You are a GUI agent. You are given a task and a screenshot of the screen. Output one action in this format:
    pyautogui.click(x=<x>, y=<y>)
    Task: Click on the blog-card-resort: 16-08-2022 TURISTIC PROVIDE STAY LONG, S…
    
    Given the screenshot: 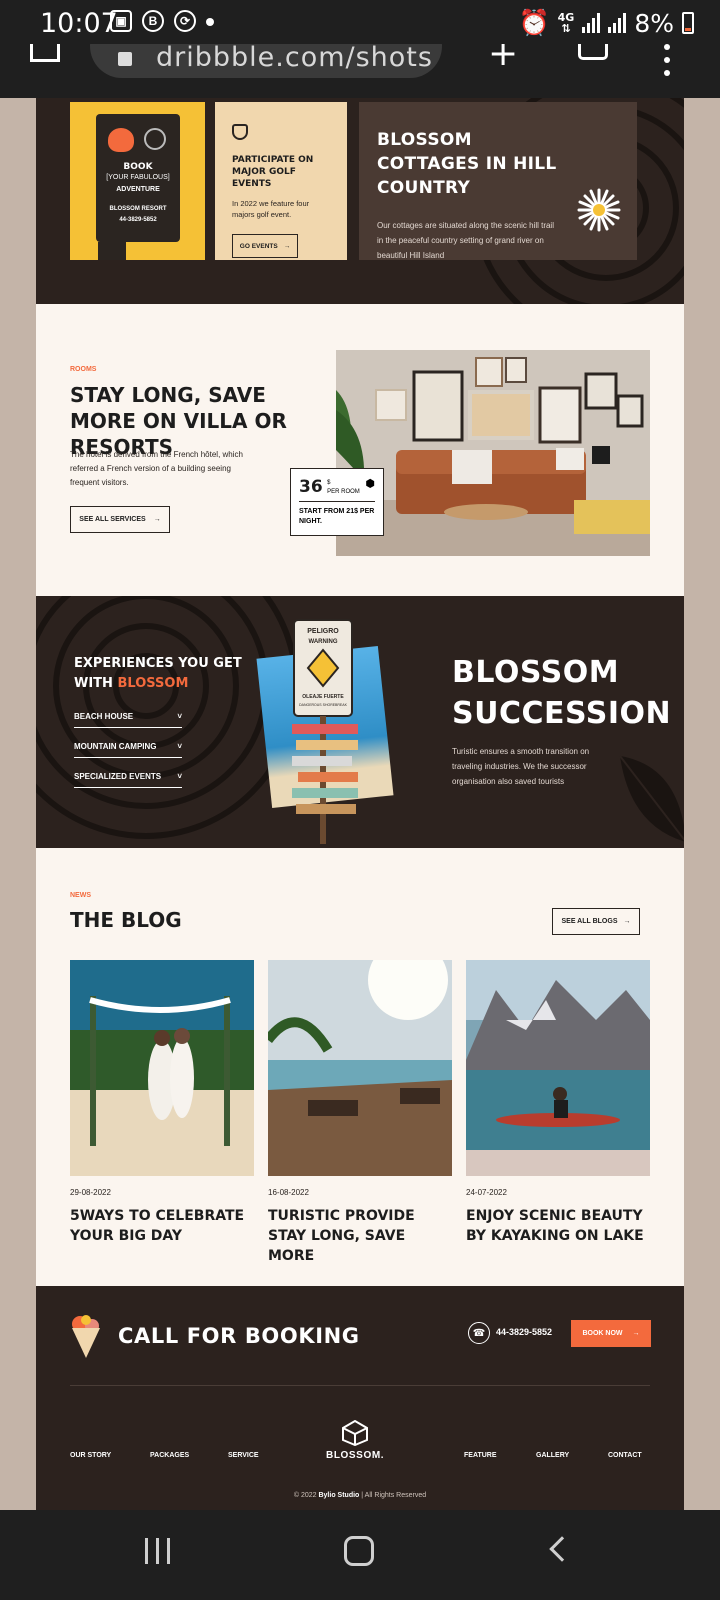 What is the action you would take?
    pyautogui.click(x=360, y=1113)
    